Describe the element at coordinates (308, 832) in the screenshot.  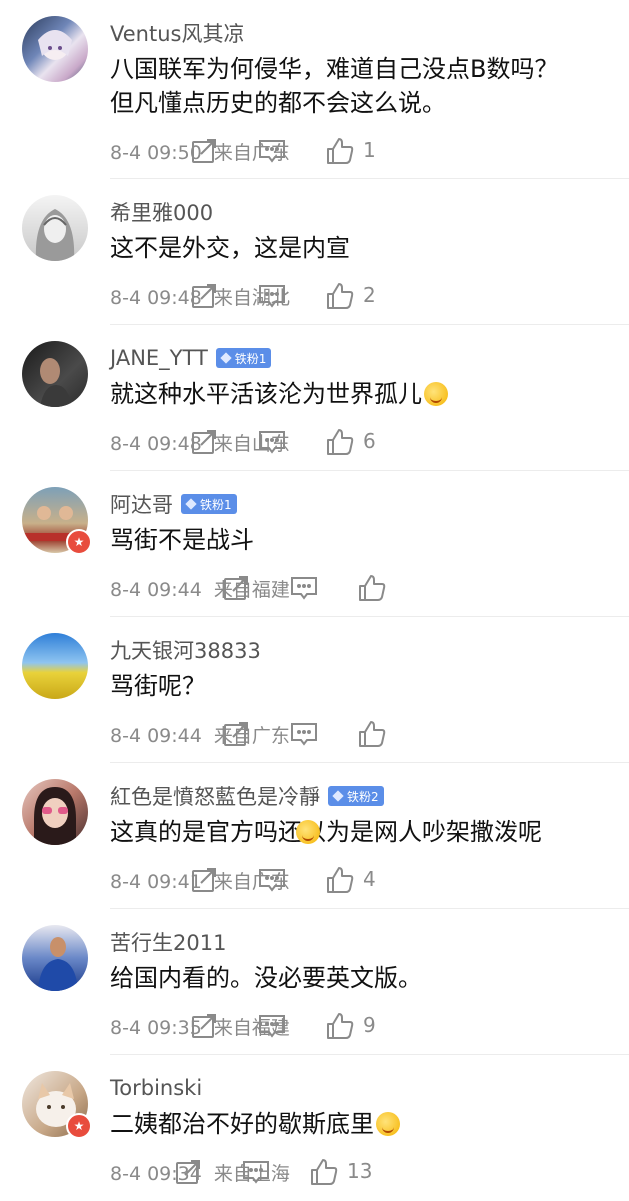
I see `sweat-smile-emoji-icon` at that location.